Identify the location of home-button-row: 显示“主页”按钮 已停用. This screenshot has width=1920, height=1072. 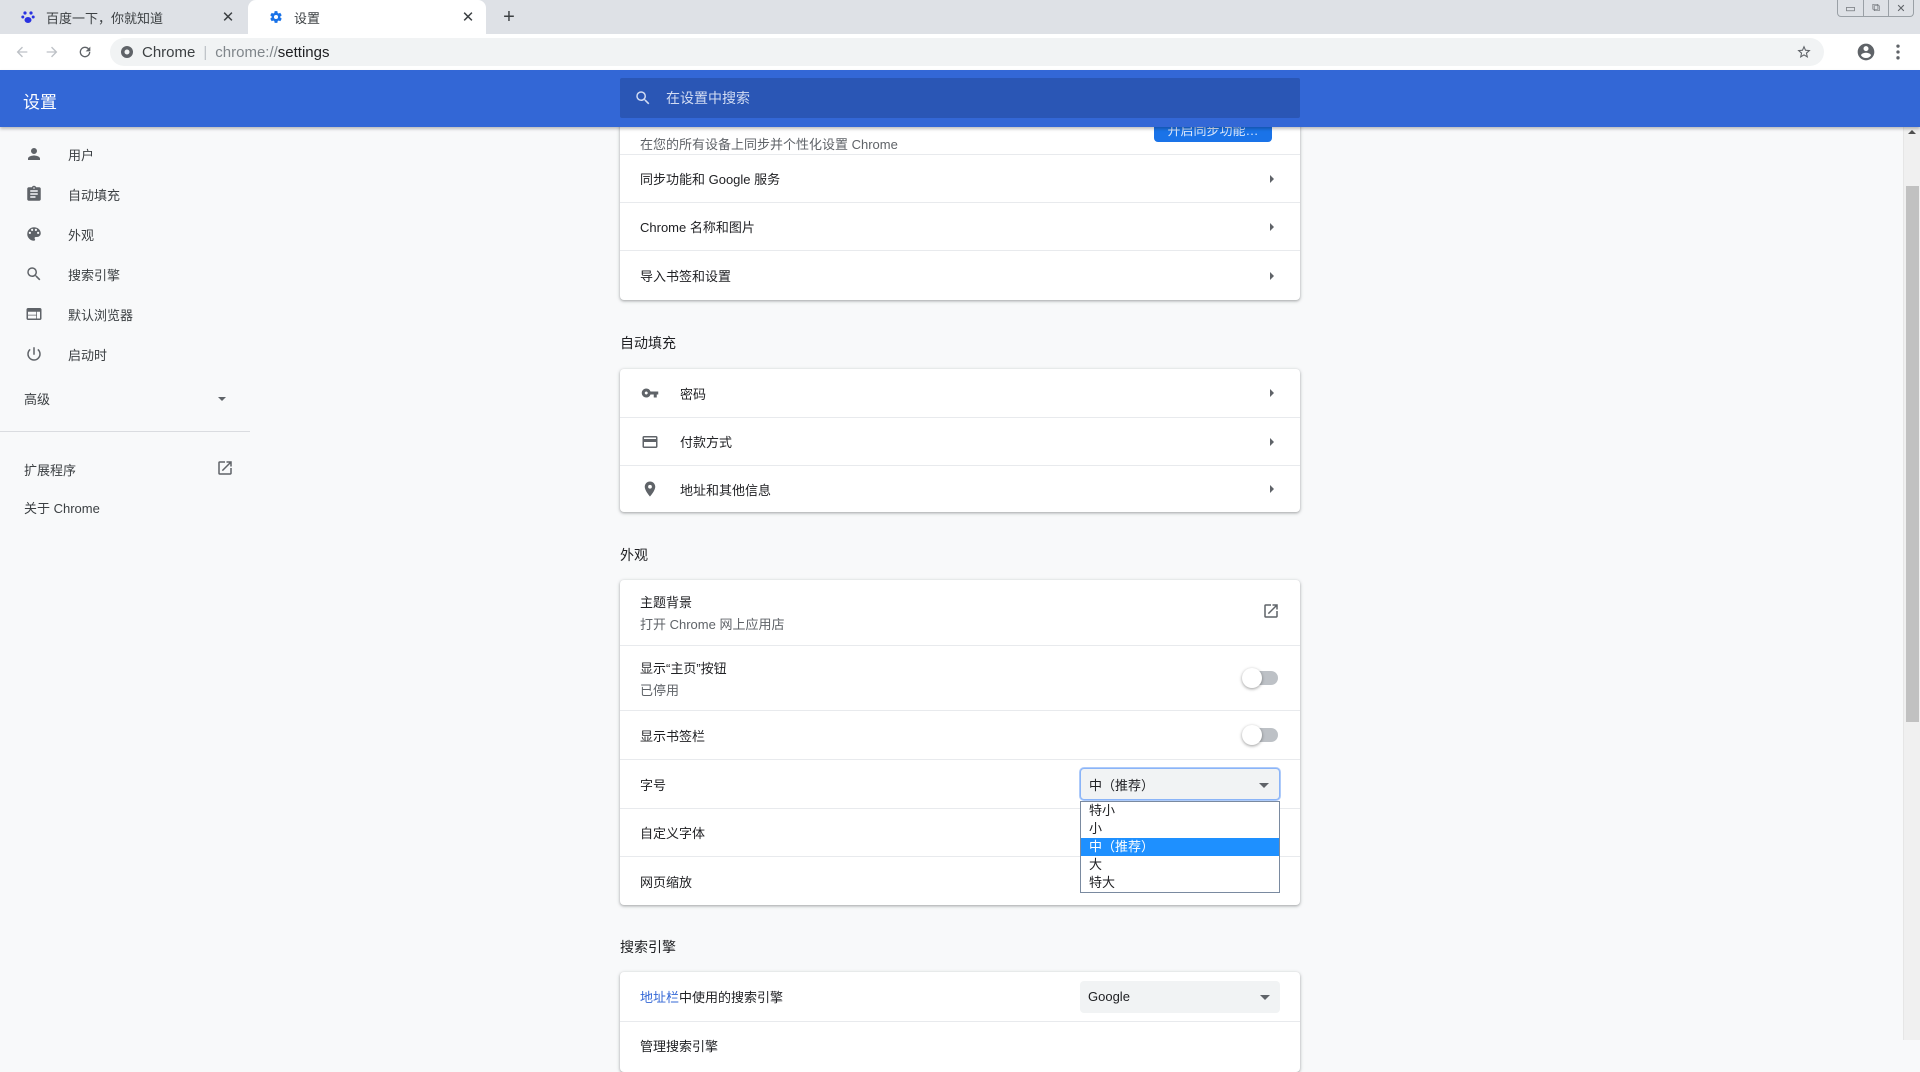
(960, 677).